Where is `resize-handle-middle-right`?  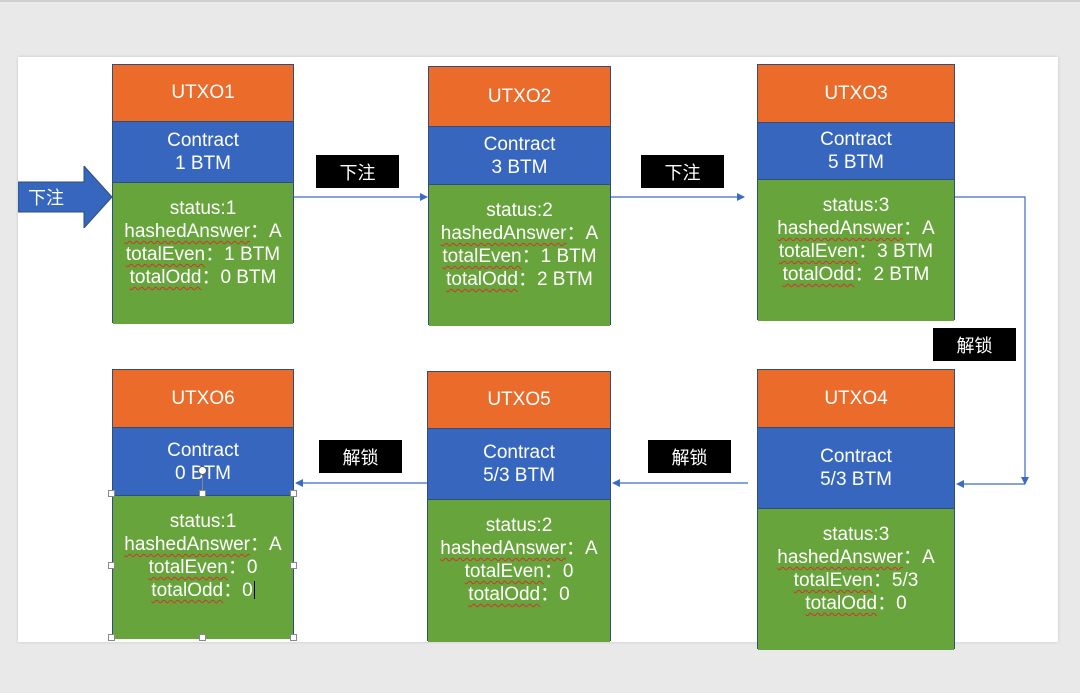 resize-handle-middle-right is located at coordinates (293, 565).